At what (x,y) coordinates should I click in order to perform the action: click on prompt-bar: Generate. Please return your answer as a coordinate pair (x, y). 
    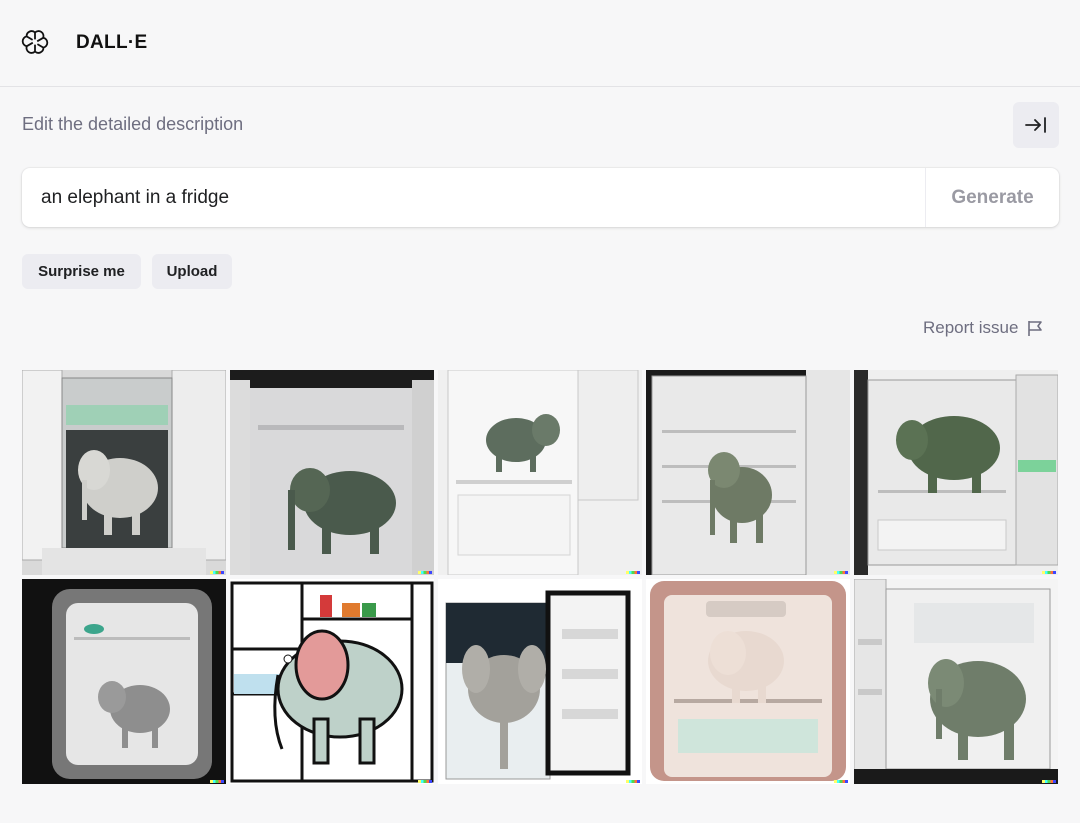
    Looking at the image, I should click on (540, 197).